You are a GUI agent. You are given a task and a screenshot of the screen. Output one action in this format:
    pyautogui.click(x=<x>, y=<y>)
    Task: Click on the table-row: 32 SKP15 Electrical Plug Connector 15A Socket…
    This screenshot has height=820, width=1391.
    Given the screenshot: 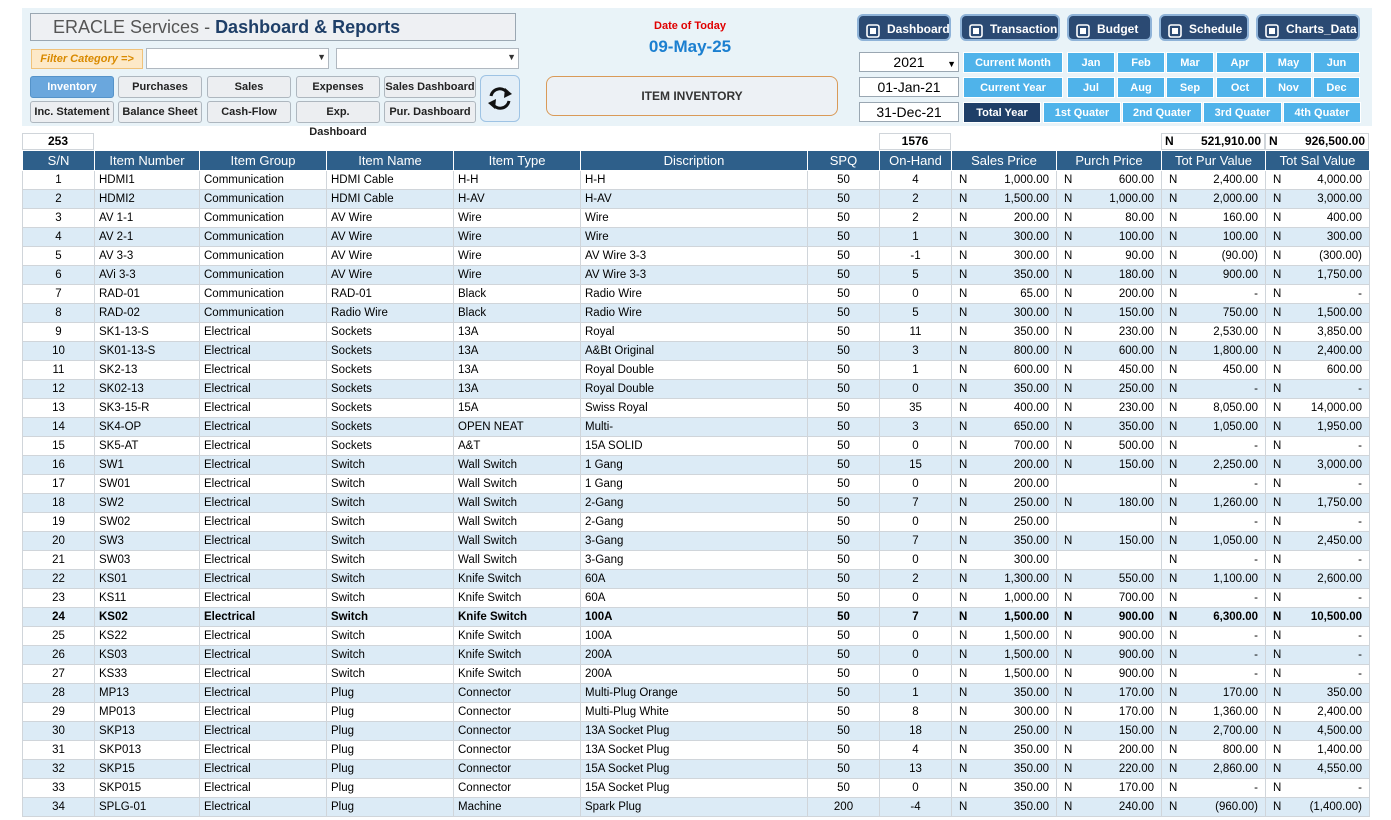 What is the action you would take?
    pyautogui.click(x=696, y=769)
    